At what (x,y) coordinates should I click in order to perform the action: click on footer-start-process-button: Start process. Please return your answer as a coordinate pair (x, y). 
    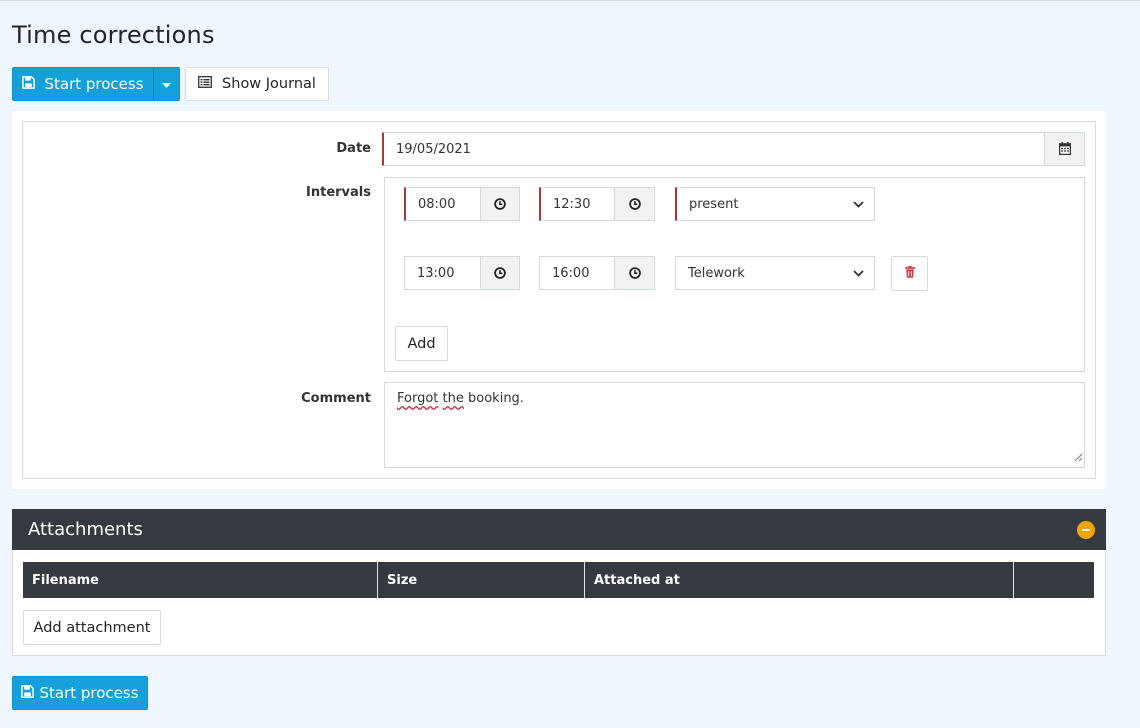
    Looking at the image, I should click on (80, 693).